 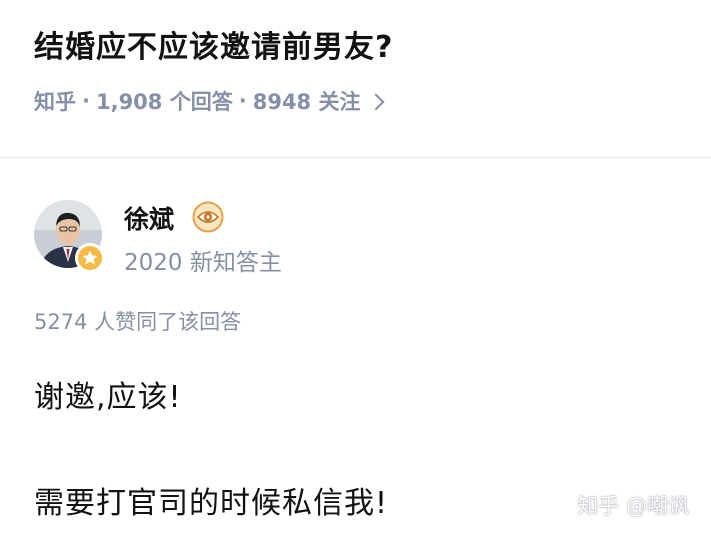 I want to click on author-headline: 2020 新知答主, so click(x=203, y=263).